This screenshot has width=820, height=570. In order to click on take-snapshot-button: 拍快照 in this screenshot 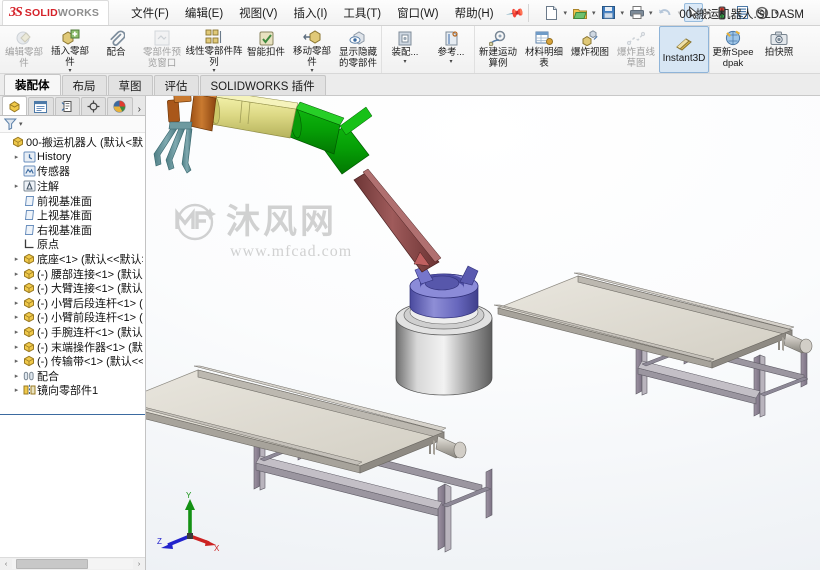, I will do `click(779, 49)`.